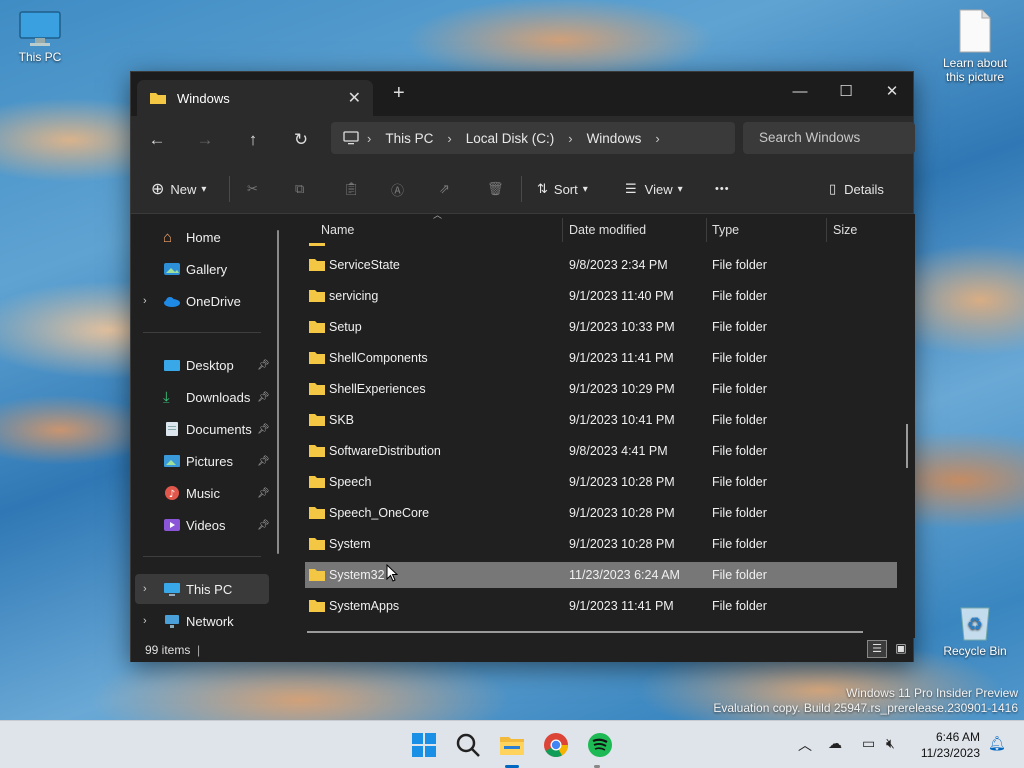 The image size is (1024, 768). What do you see at coordinates (178, 189) in the screenshot?
I see `new-button: ⊕ New ▾` at bounding box center [178, 189].